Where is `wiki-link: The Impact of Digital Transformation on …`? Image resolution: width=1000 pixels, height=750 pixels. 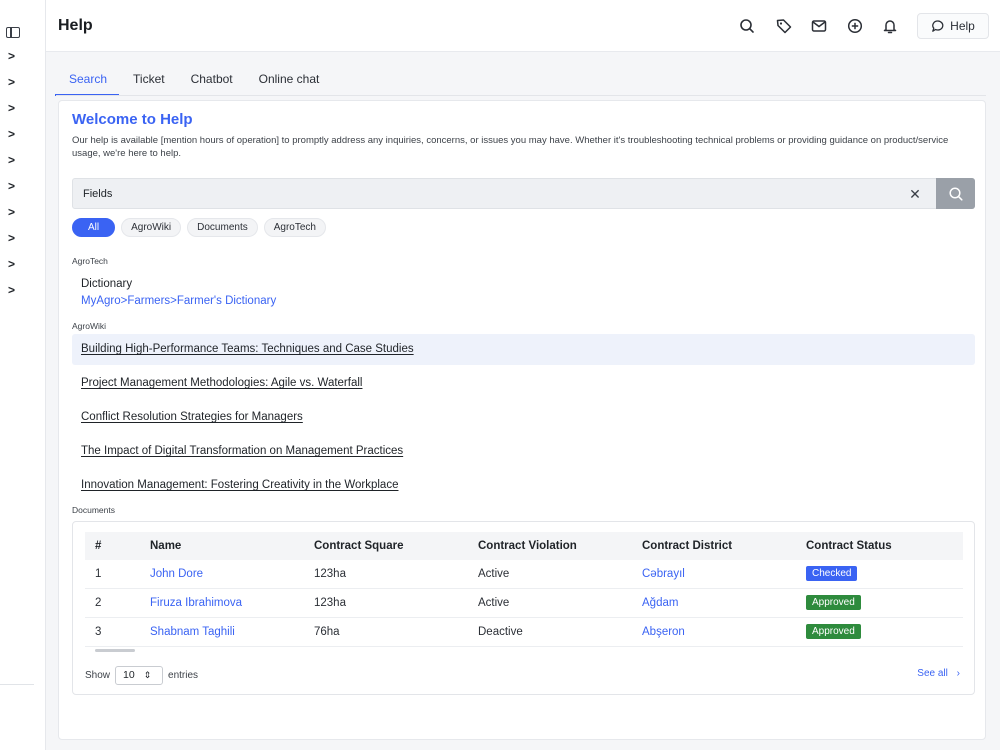
wiki-link: The Impact of Digital Transformation on … is located at coordinates (242, 451).